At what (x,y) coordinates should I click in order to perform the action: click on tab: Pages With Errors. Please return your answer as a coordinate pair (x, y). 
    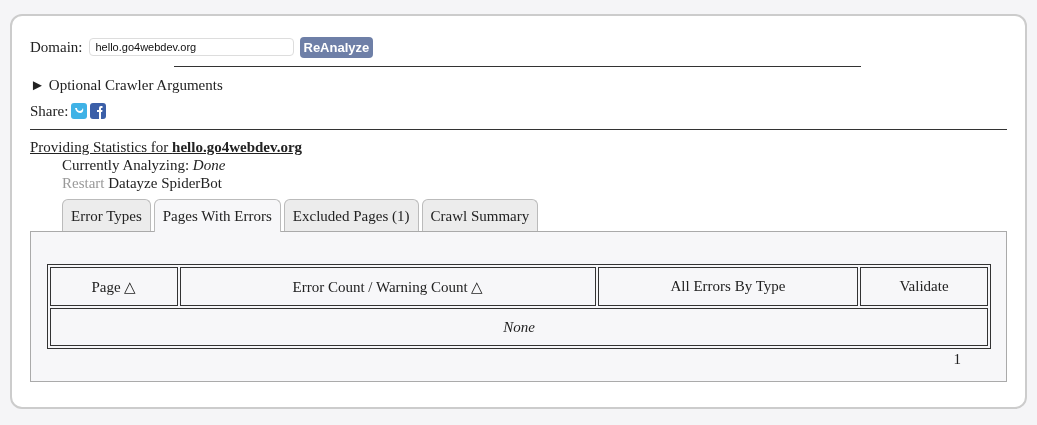
    Looking at the image, I should click on (217, 215).